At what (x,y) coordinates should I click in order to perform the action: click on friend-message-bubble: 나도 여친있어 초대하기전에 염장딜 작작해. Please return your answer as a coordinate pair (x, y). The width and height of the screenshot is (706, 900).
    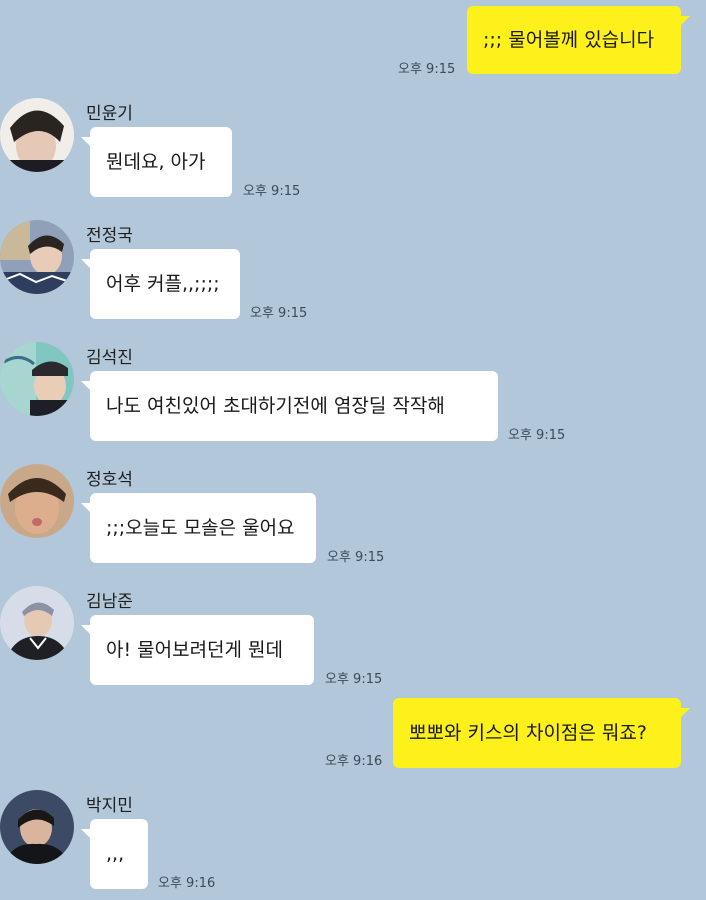
    Looking at the image, I should click on (289, 406).